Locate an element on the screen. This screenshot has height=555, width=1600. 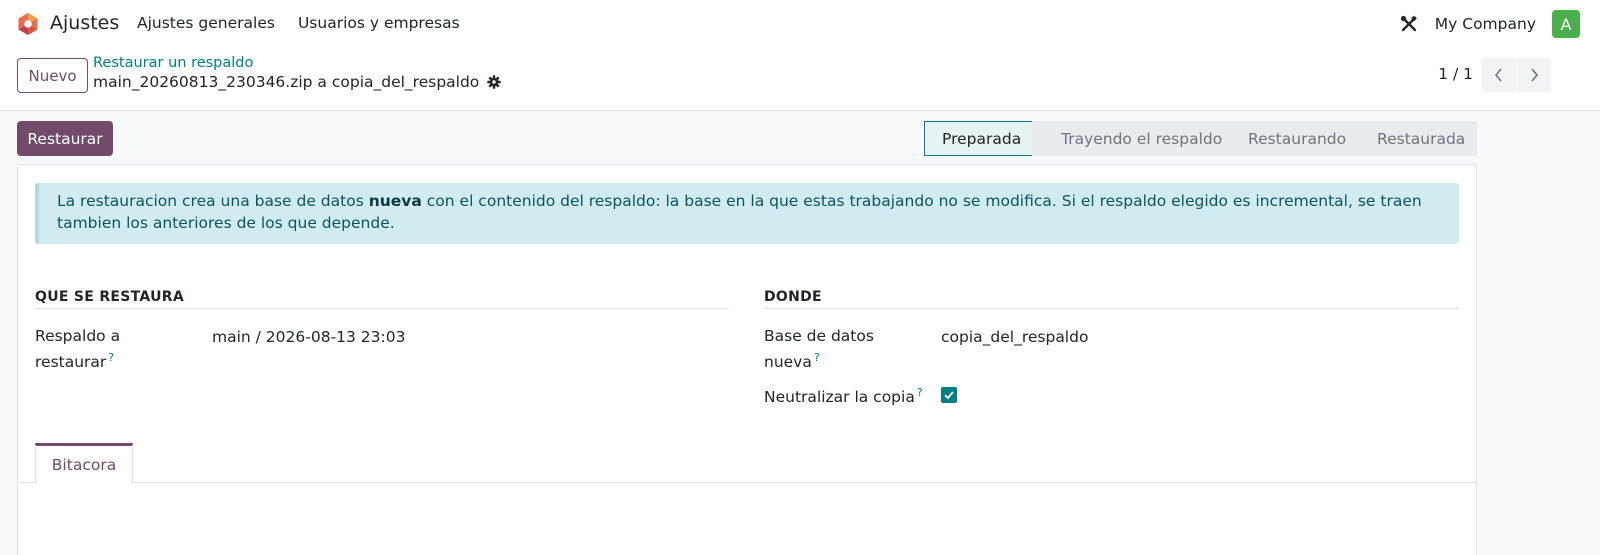
field-label-neutralizar: Neutralizar la copia? is located at coordinates (849, 395).